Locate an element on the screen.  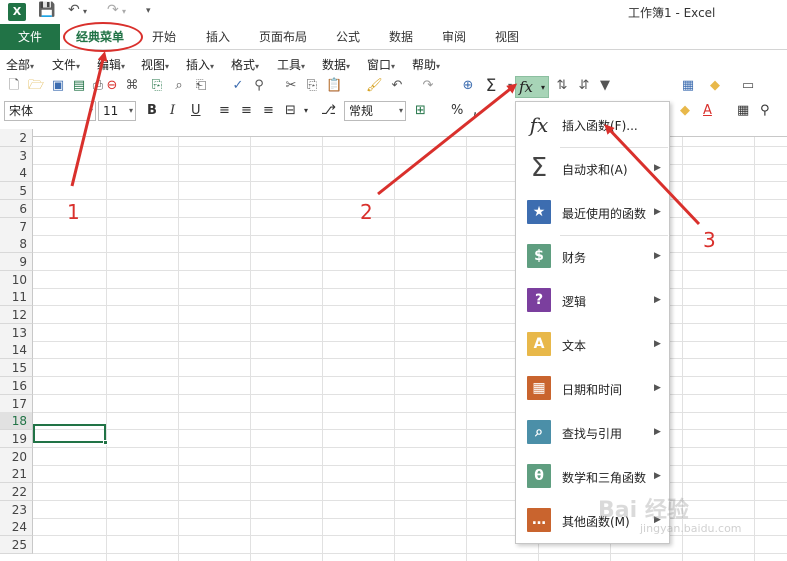
print-preview-icon: ⎘ is located at coordinates (157, 86).